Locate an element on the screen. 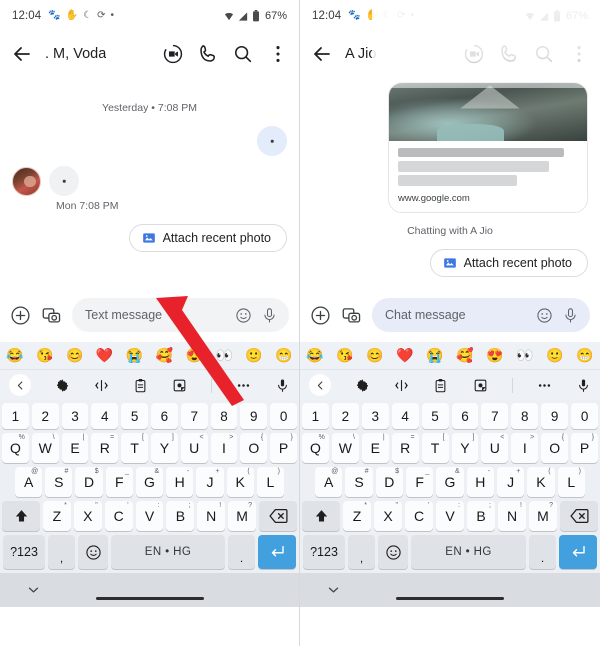 The image size is (600, 646). conversation-title: A Jio is located at coordinates (360, 54).